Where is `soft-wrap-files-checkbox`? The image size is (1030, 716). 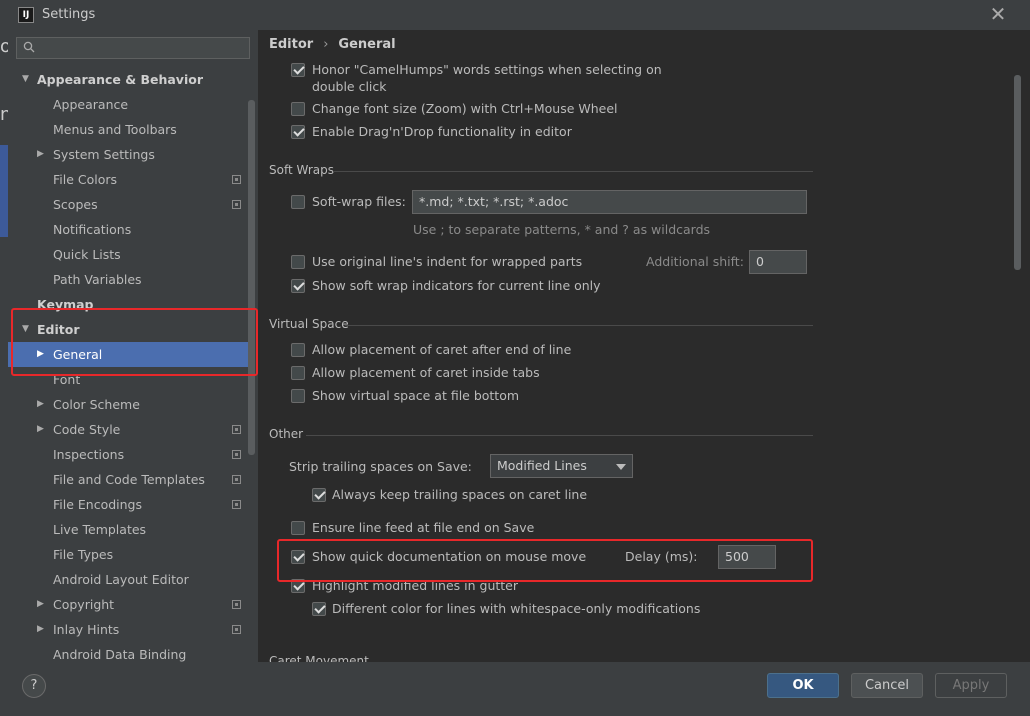 soft-wrap-files-checkbox is located at coordinates (298, 202).